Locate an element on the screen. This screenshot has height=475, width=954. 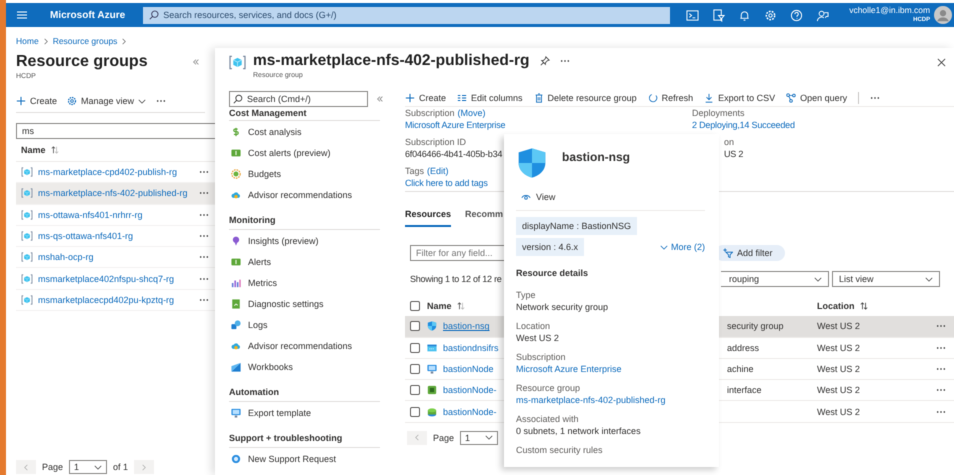
section-title: Resource details is located at coordinates (553, 274).